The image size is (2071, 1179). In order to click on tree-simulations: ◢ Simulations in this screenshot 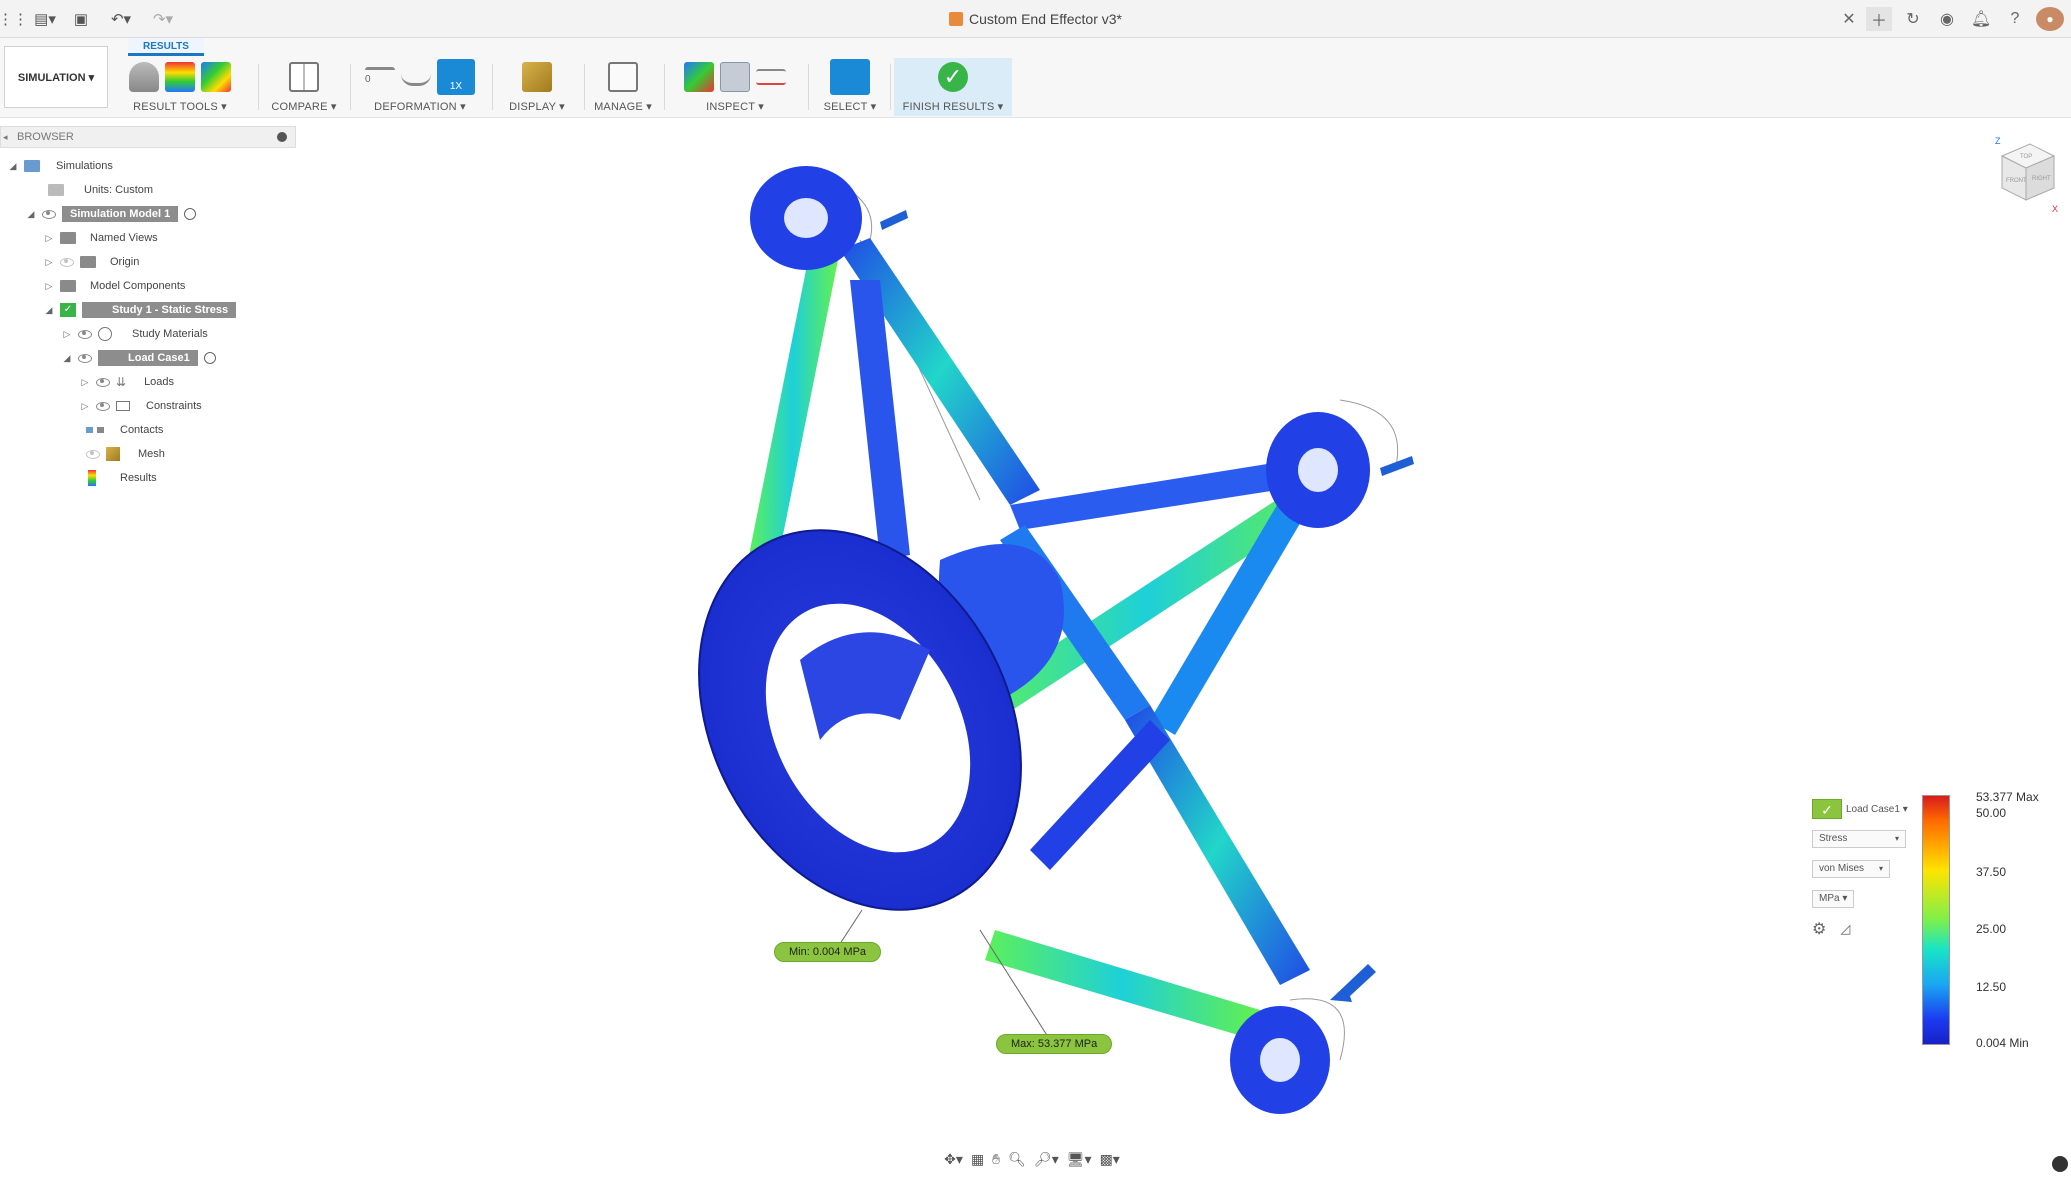, I will do `click(60, 166)`.